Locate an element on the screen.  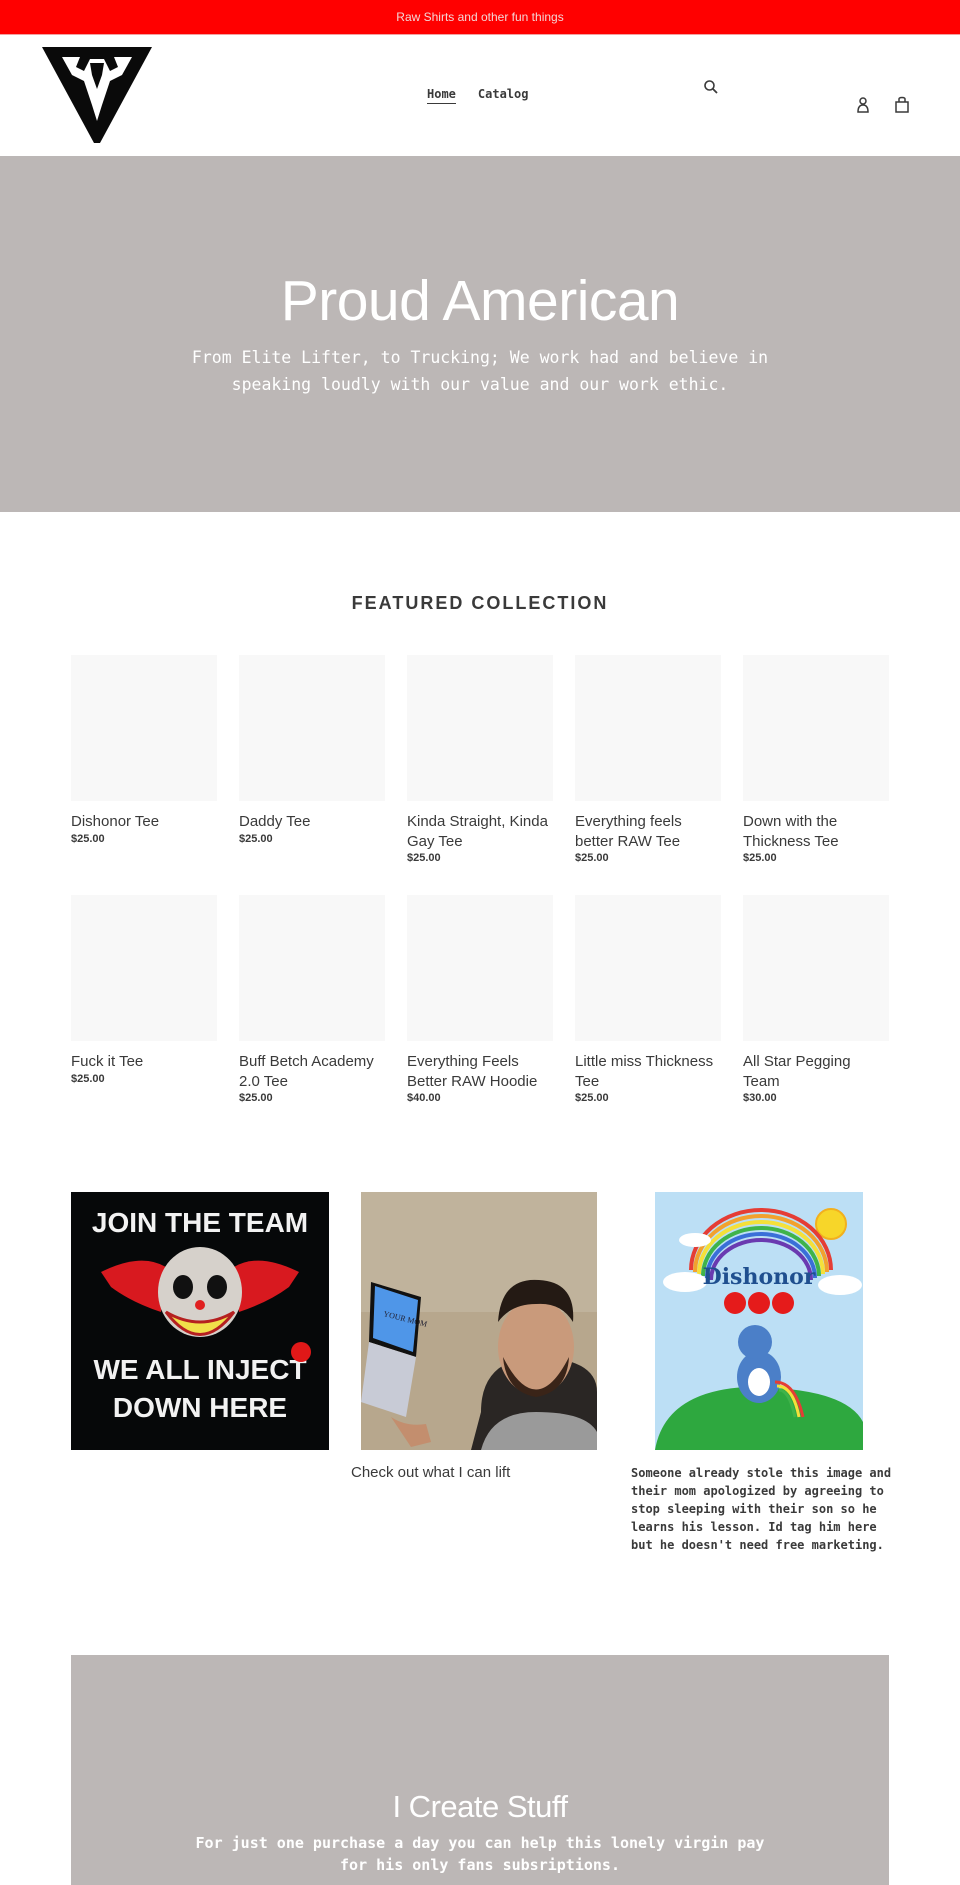
account-icon is located at coordinates (863, 105).